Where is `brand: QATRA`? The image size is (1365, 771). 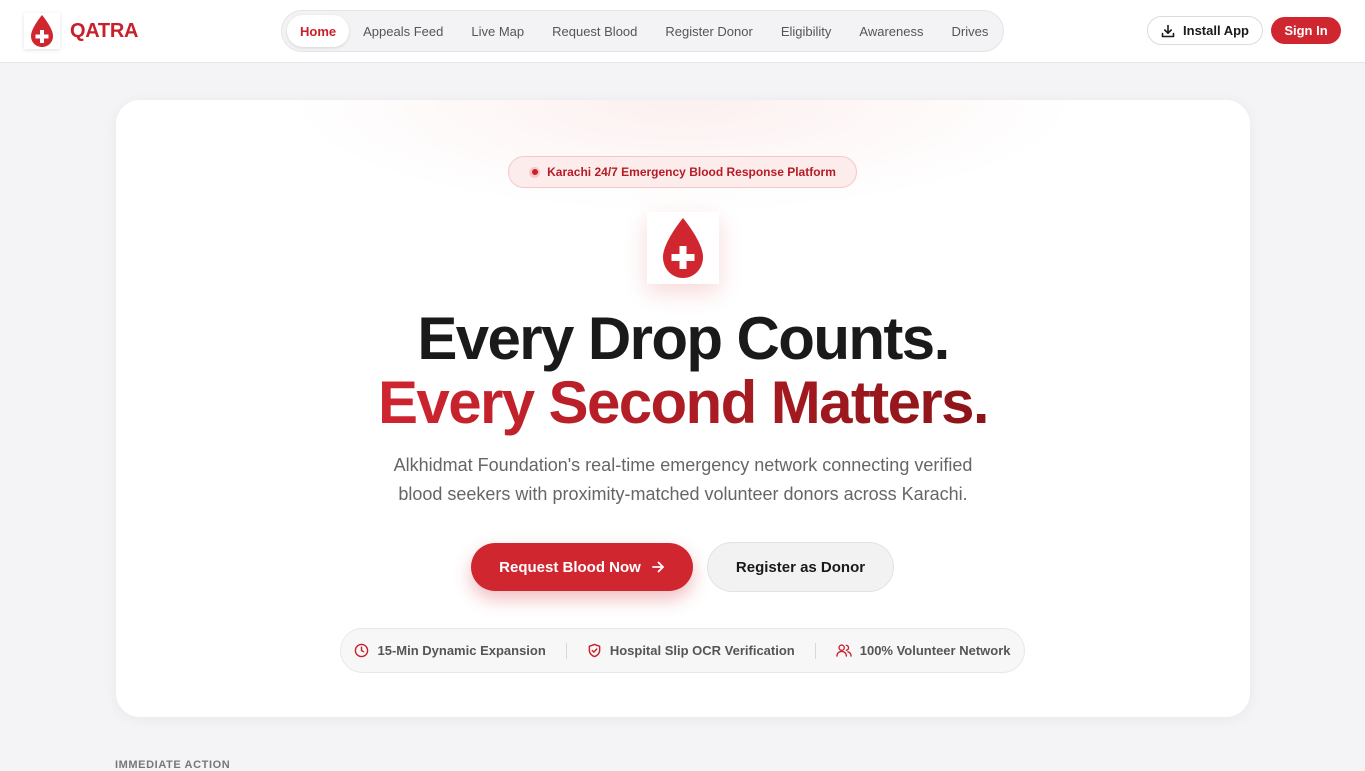 brand: QATRA is located at coordinates (81, 31).